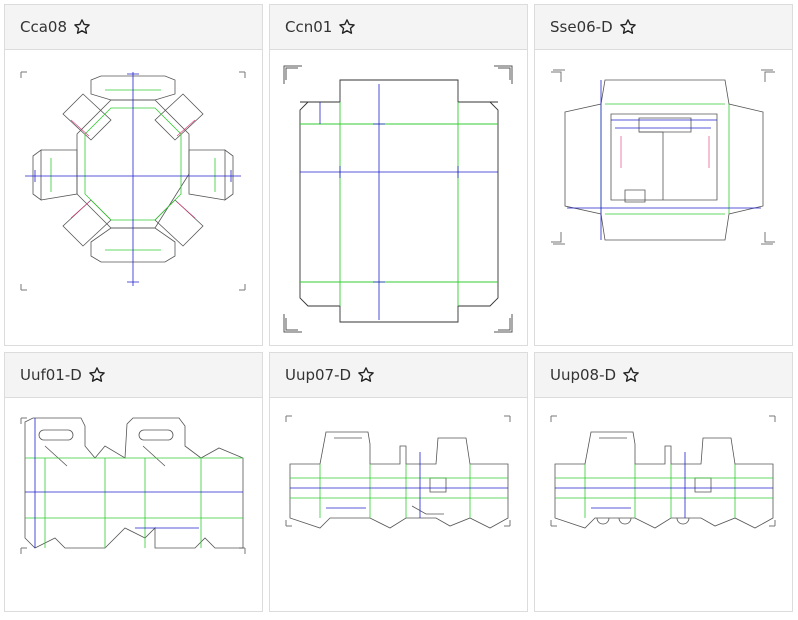 This screenshot has height=620, width=798. What do you see at coordinates (663, 375) in the screenshot?
I see `card-header: Uup08-D` at bounding box center [663, 375].